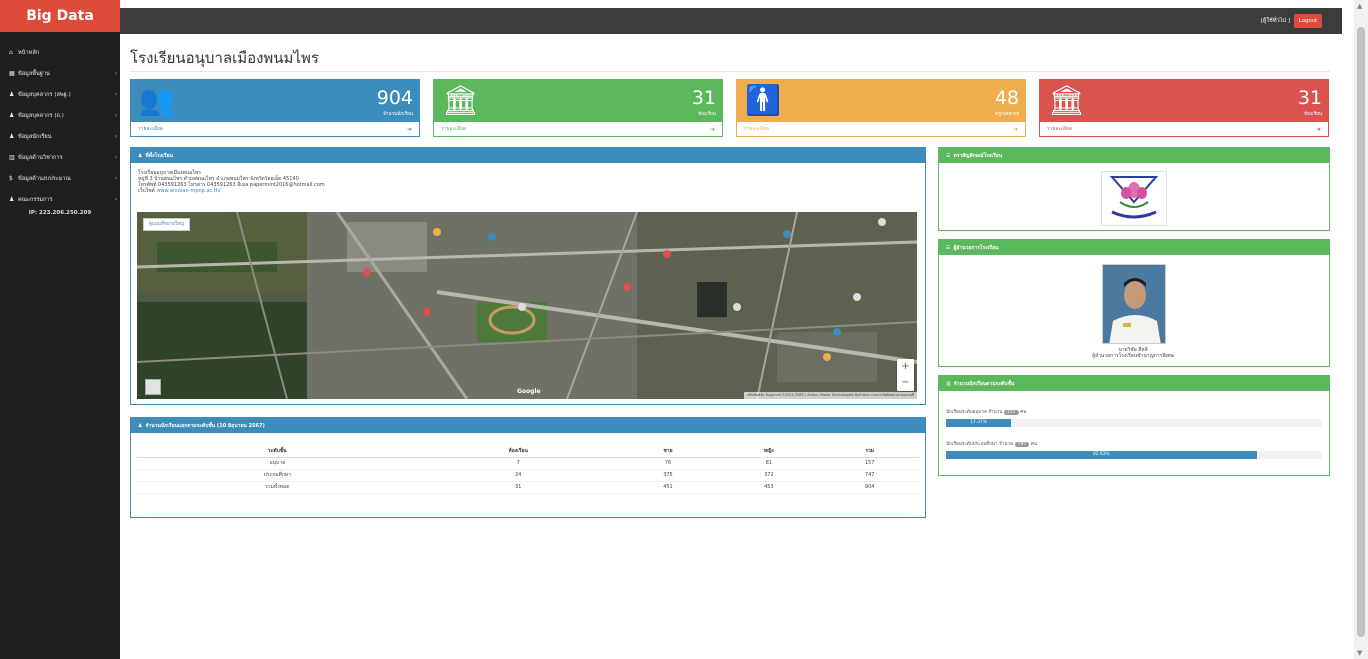 The height and width of the screenshot is (659, 1368). Describe the element at coordinates (1006, 98) in the screenshot. I see `stat-value: 48` at that location.